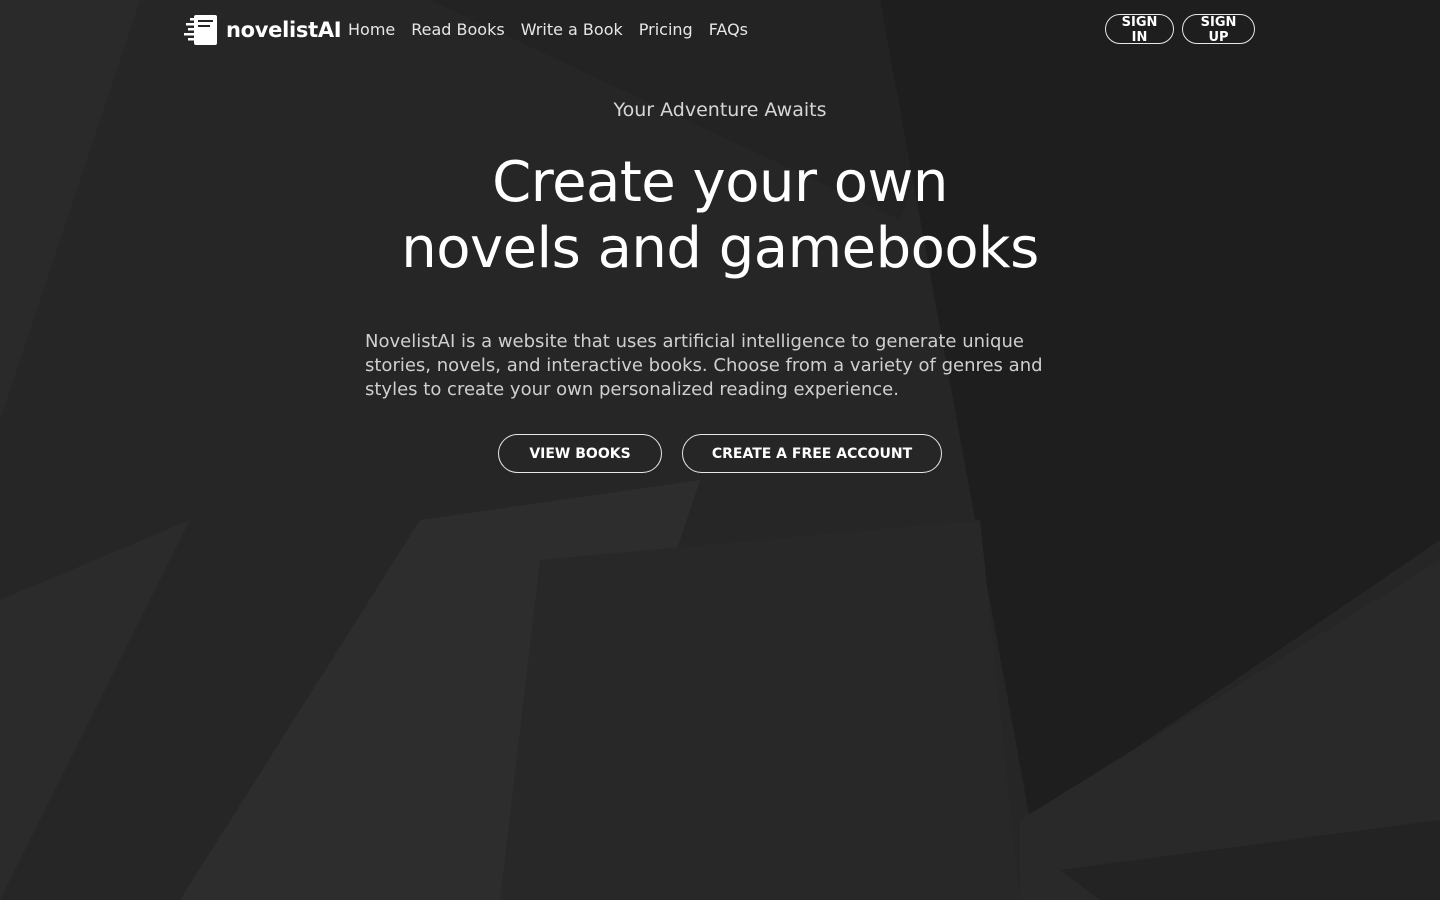  Describe the element at coordinates (1218, 29) in the screenshot. I see `sign-up-button: SIGN UP` at that location.